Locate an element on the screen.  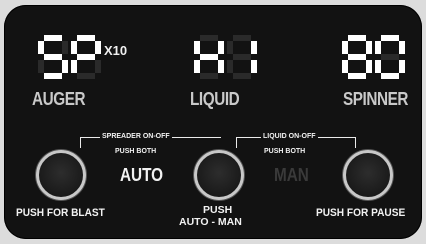
liquid-push-both-label: PUSH BOTH is located at coordinates (285, 151).